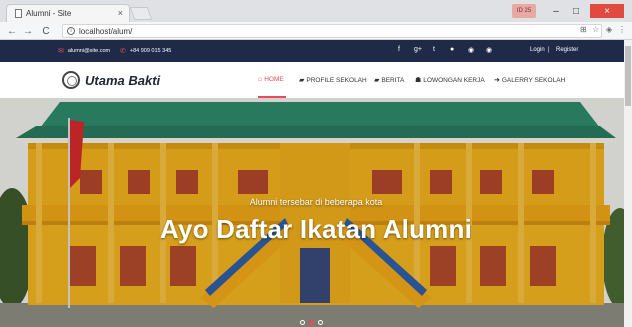  What do you see at coordinates (46, 31) in the screenshot?
I see `reload-button: C` at bounding box center [46, 31].